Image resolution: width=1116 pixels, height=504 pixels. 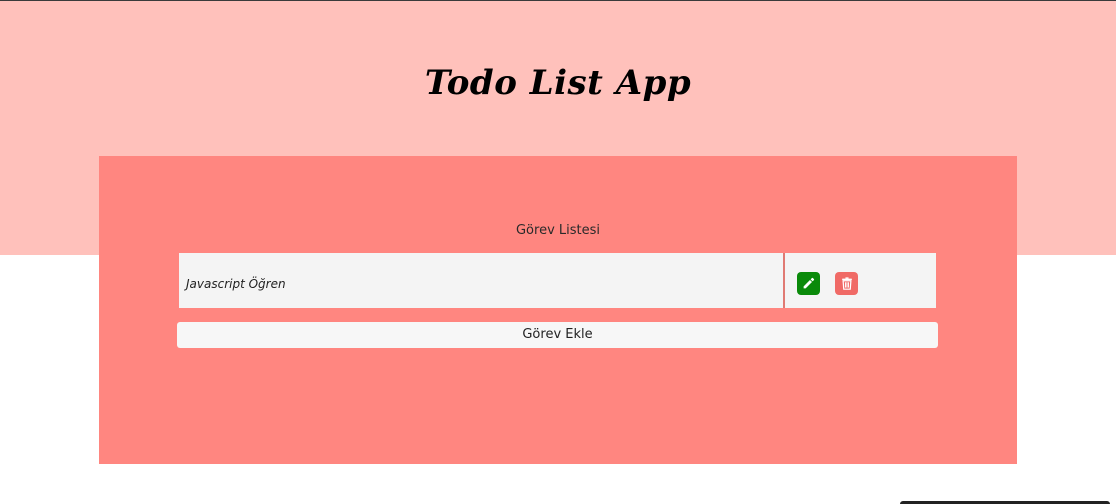 What do you see at coordinates (558, 230) in the screenshot?
I see `list-heading: Görev Listesi` at bounding box center [558, 230].